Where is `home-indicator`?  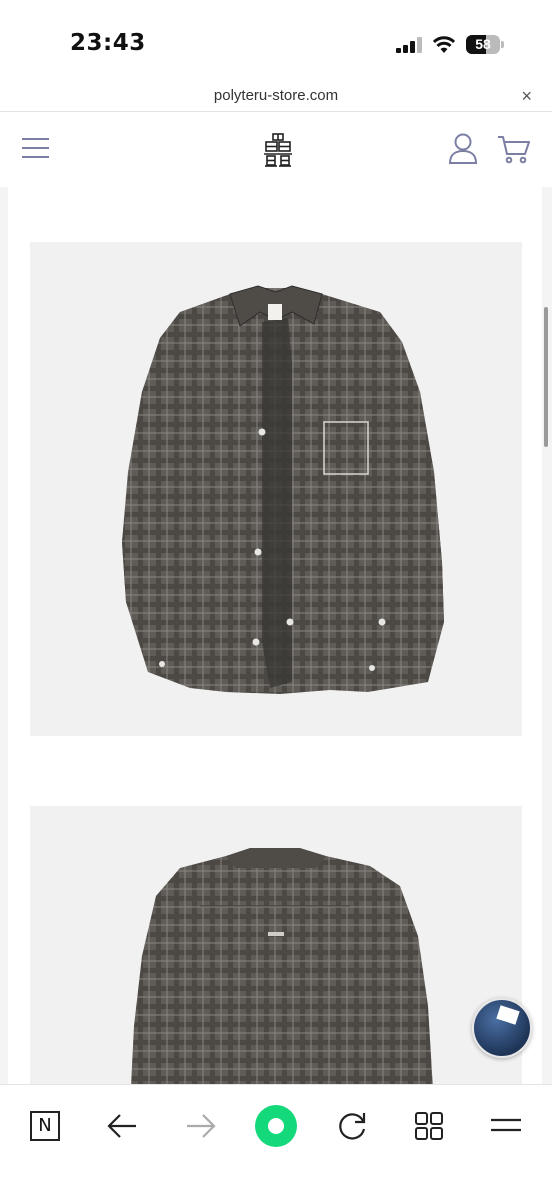
home-indicator is located at coordinates (276, 1188).